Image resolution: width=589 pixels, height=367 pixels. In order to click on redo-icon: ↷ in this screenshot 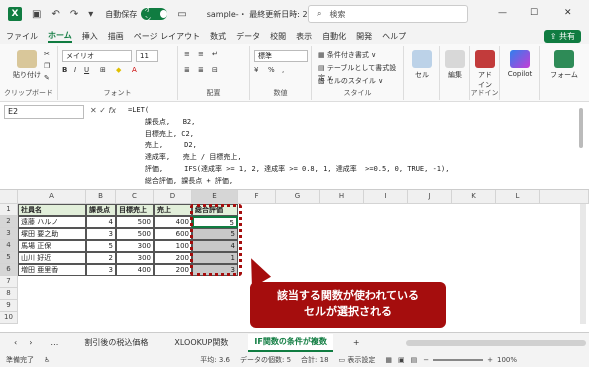, I will do `click(74, 14)`.